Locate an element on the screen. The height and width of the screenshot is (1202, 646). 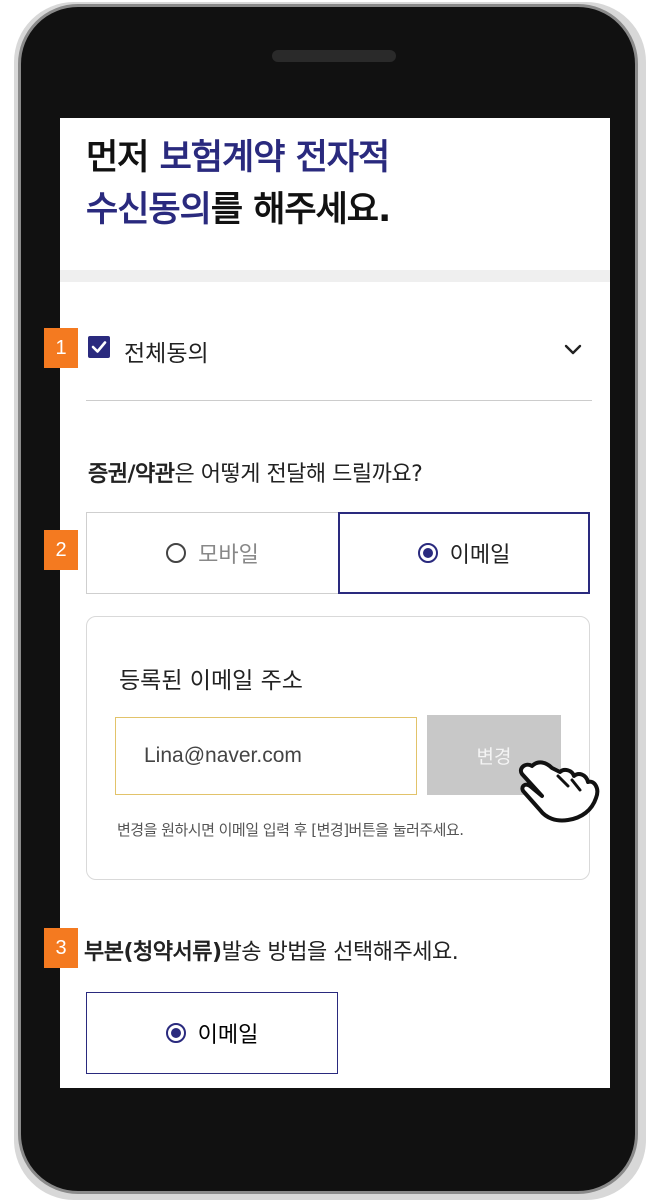
title-text-2: 를 해주세요. is located at coordinates (300, 210).